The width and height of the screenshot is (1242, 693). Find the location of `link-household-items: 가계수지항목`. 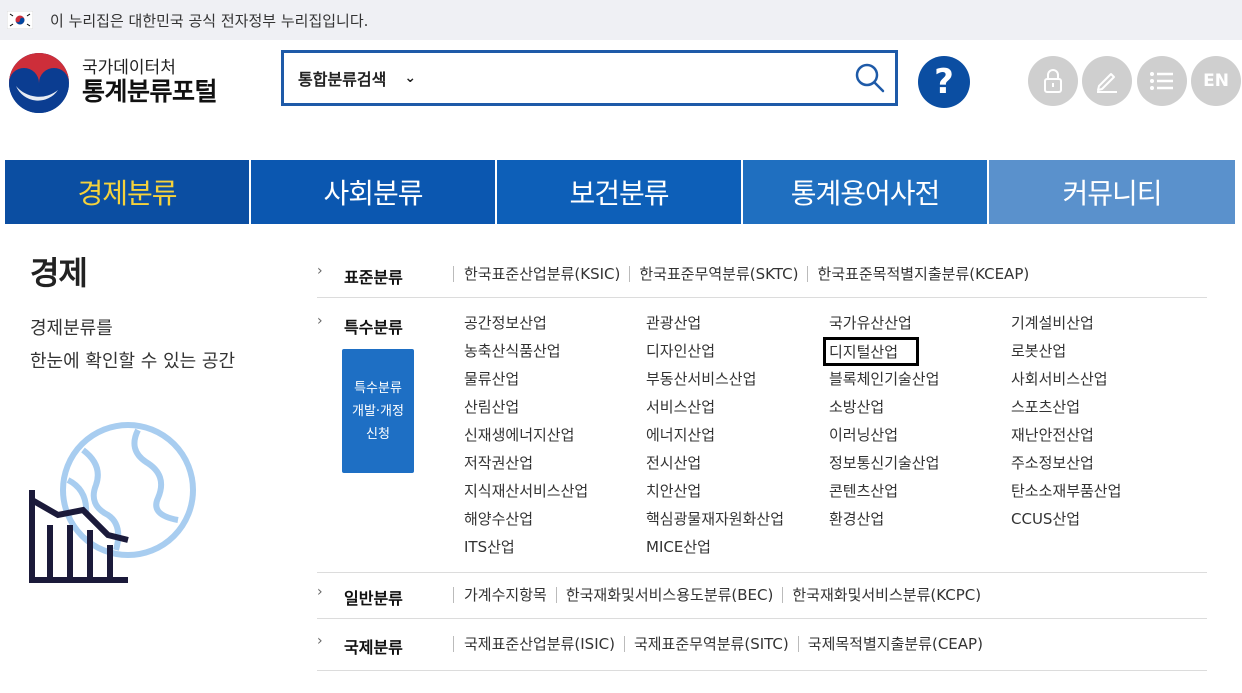

link-household-items: 가계수지항목 is located at coordinates (505, 594).